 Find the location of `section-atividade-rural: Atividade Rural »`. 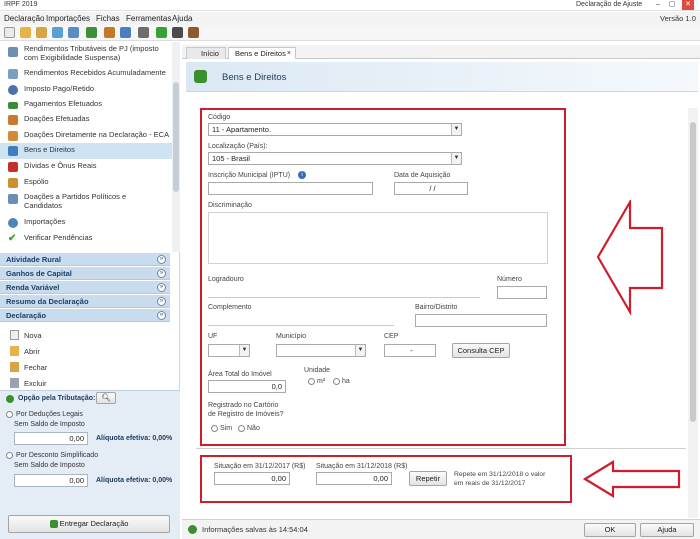

section-atividade-rural: Atividade Rural » is located at coordinates (85, 259).